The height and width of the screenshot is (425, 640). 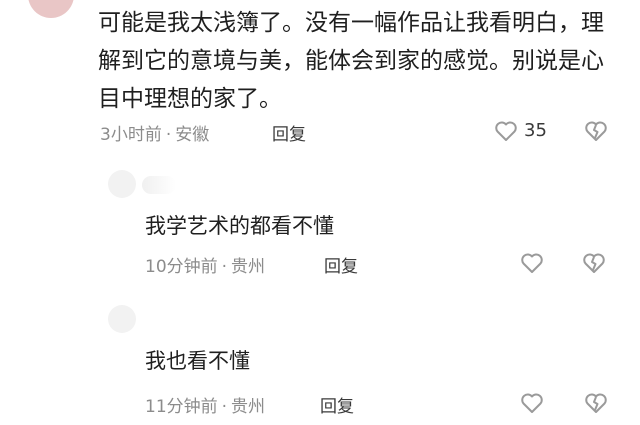 I want to click on reply-text: 我学艺术的都看不懂, so click(x=239, y=226).